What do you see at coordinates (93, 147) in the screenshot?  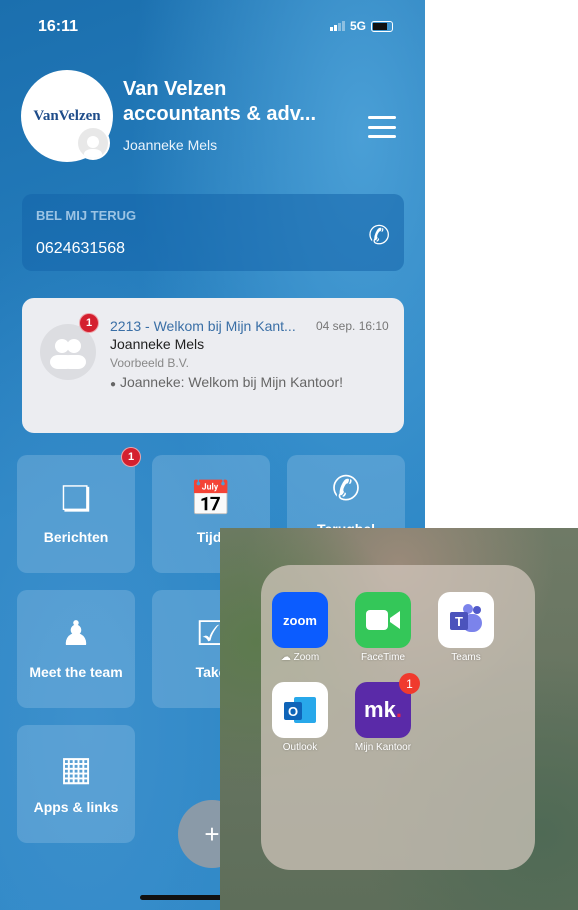 I see `person-icon` at bounding box center [93, 147].